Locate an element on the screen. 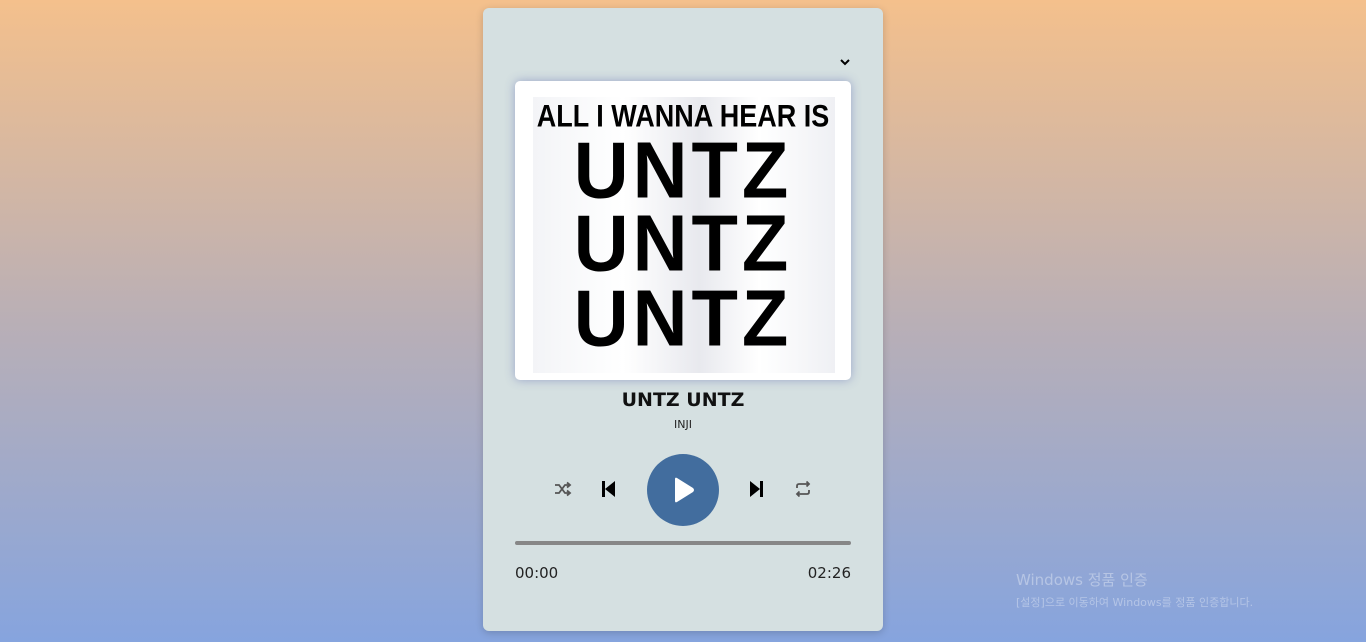 The width and height of the screenshot is (1366, 642). skip-previous-icon is located at coordinates (608, 489).